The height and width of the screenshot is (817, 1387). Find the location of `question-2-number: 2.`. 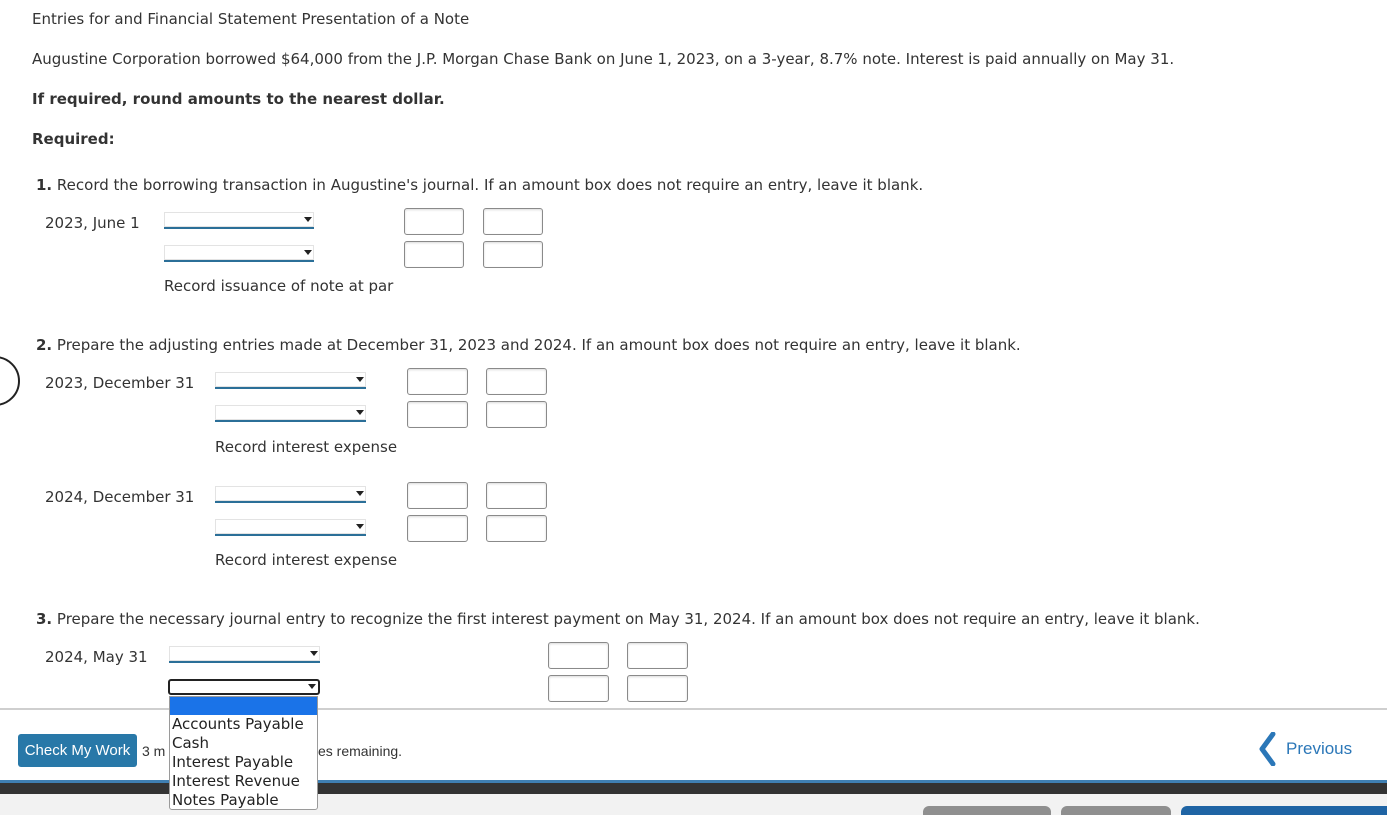

question-2-number: 2. is located at coordinates (44, 345).